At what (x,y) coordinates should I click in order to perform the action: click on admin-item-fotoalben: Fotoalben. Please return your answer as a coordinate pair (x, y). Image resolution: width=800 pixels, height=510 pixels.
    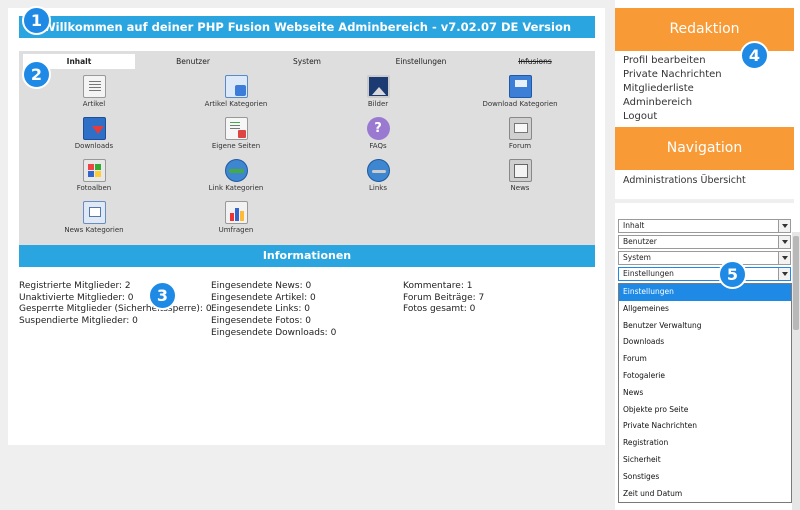
    Looking at the image, I should click on (94, 176).